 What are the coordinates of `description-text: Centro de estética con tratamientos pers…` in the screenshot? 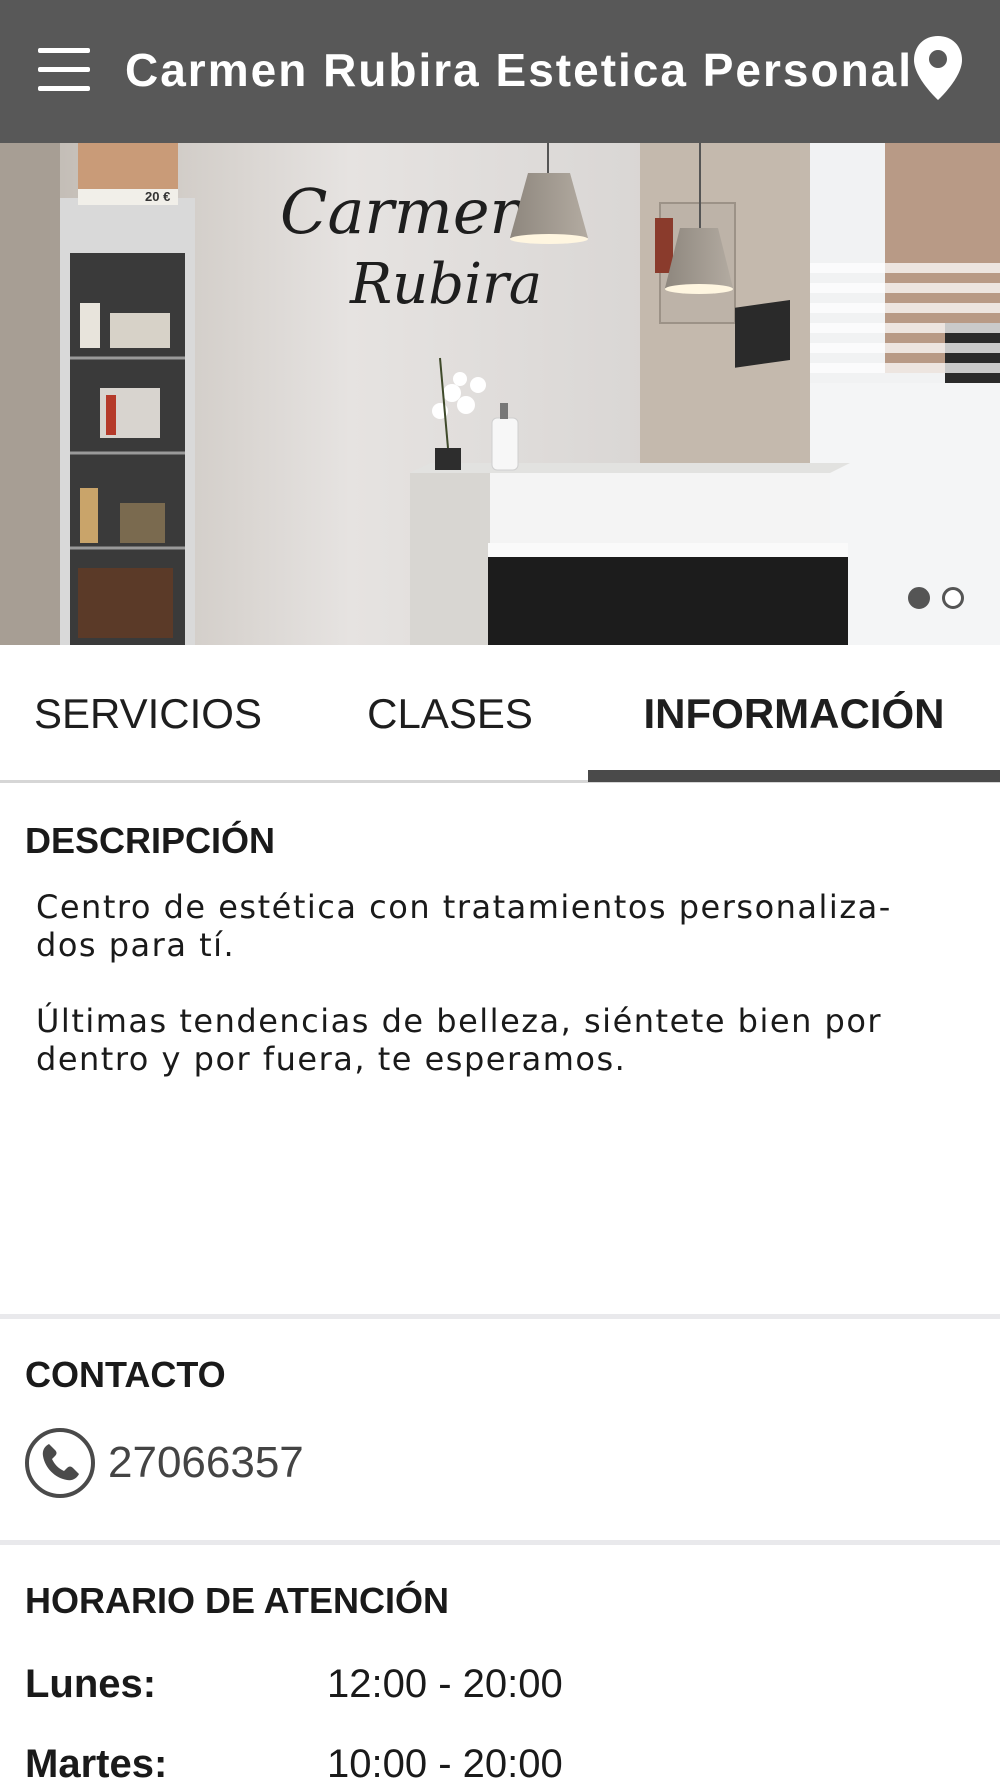 It's located at (506, 983).